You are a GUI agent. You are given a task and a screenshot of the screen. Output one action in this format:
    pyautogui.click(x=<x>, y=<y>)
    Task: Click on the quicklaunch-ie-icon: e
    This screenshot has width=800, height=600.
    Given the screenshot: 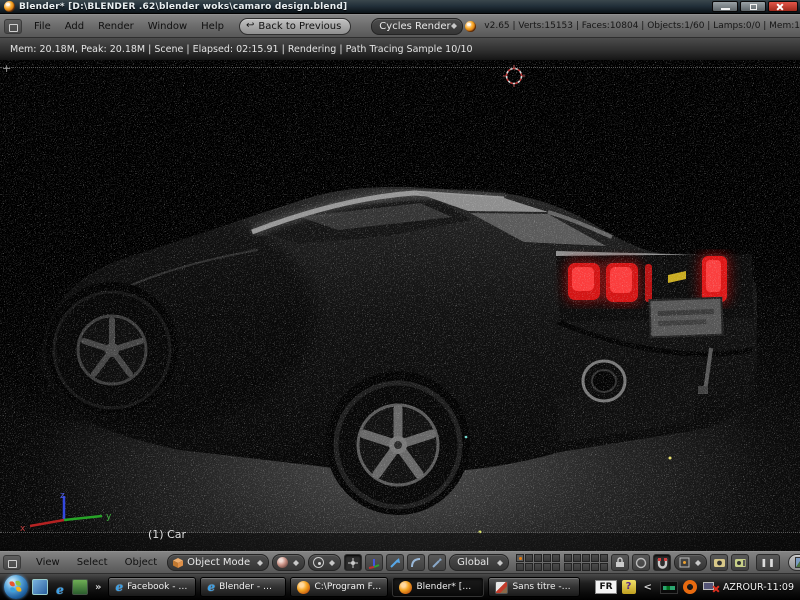 What is the action you would take?
    pyautogui.click(x=60, y=588)
    